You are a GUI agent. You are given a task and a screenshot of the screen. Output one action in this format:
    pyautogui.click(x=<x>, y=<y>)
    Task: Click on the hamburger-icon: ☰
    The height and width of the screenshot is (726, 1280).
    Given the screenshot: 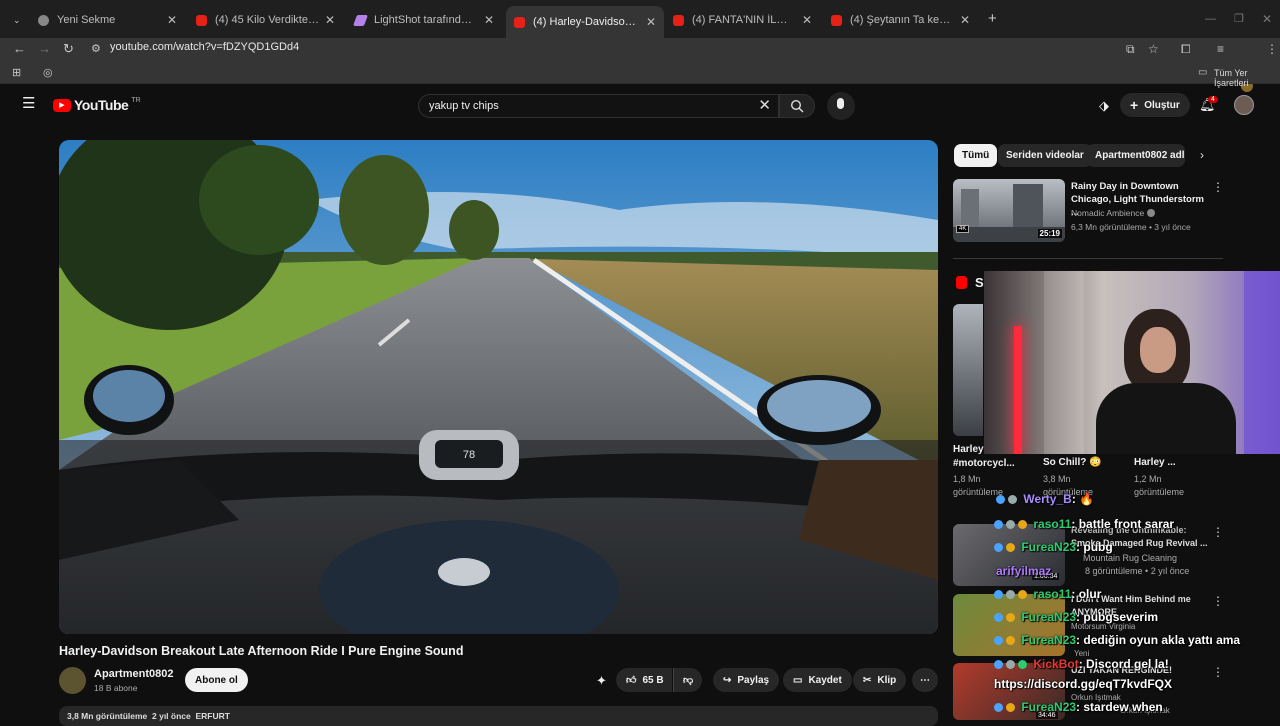 What is the action you would take?
    pyautogui.click(x=28, y=104)
    